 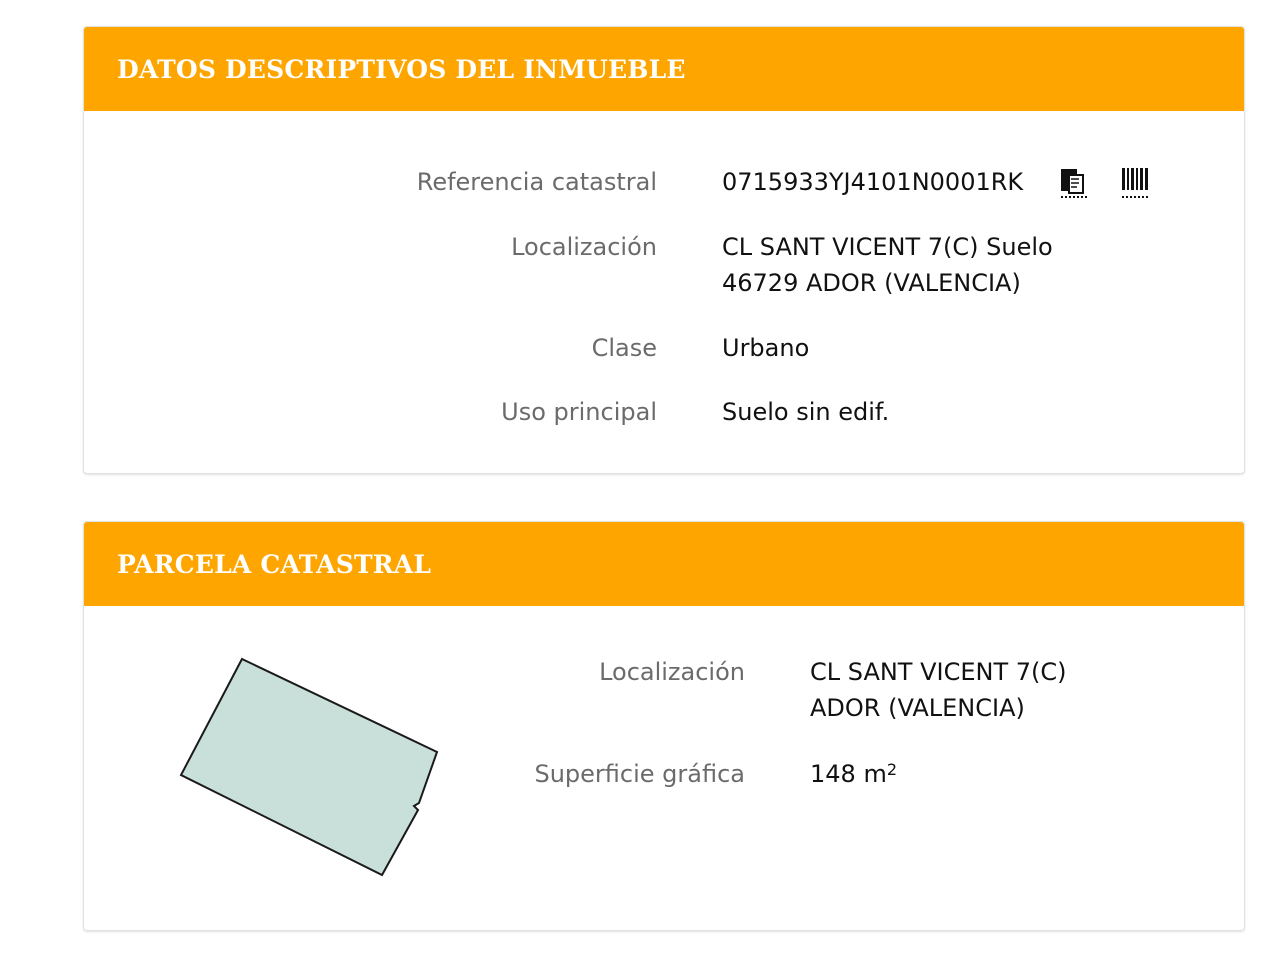 I want to click on parcela-localizacion-line-1: CL SANT VICENT 7(C), so click(x=938, y=672).